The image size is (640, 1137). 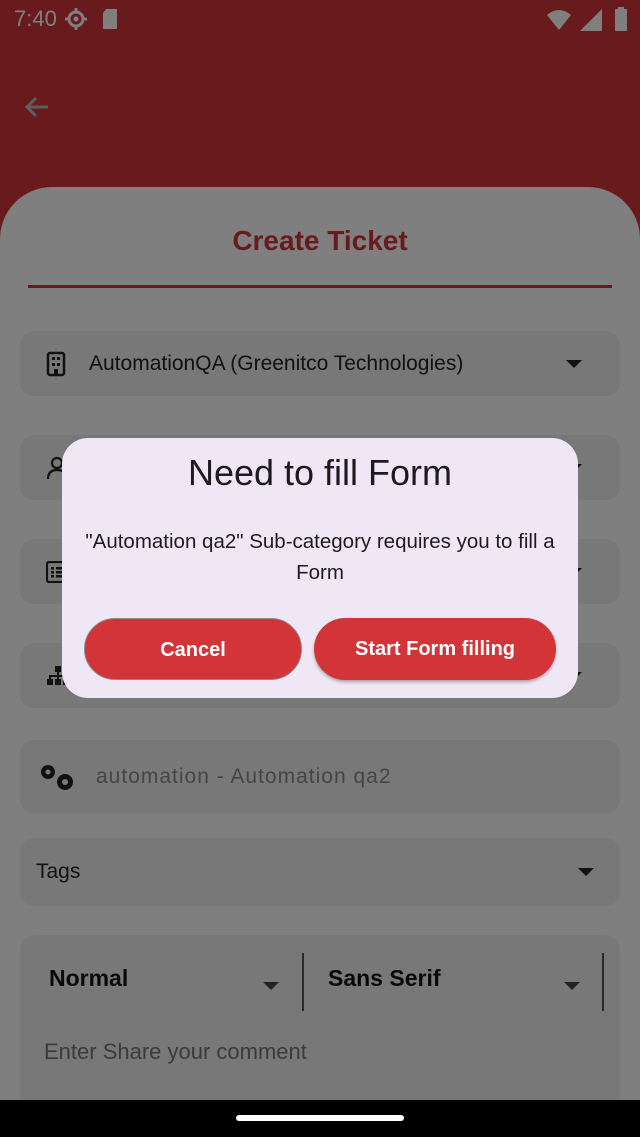 I want to click on nav-bar, so click(x=320, y=1118).